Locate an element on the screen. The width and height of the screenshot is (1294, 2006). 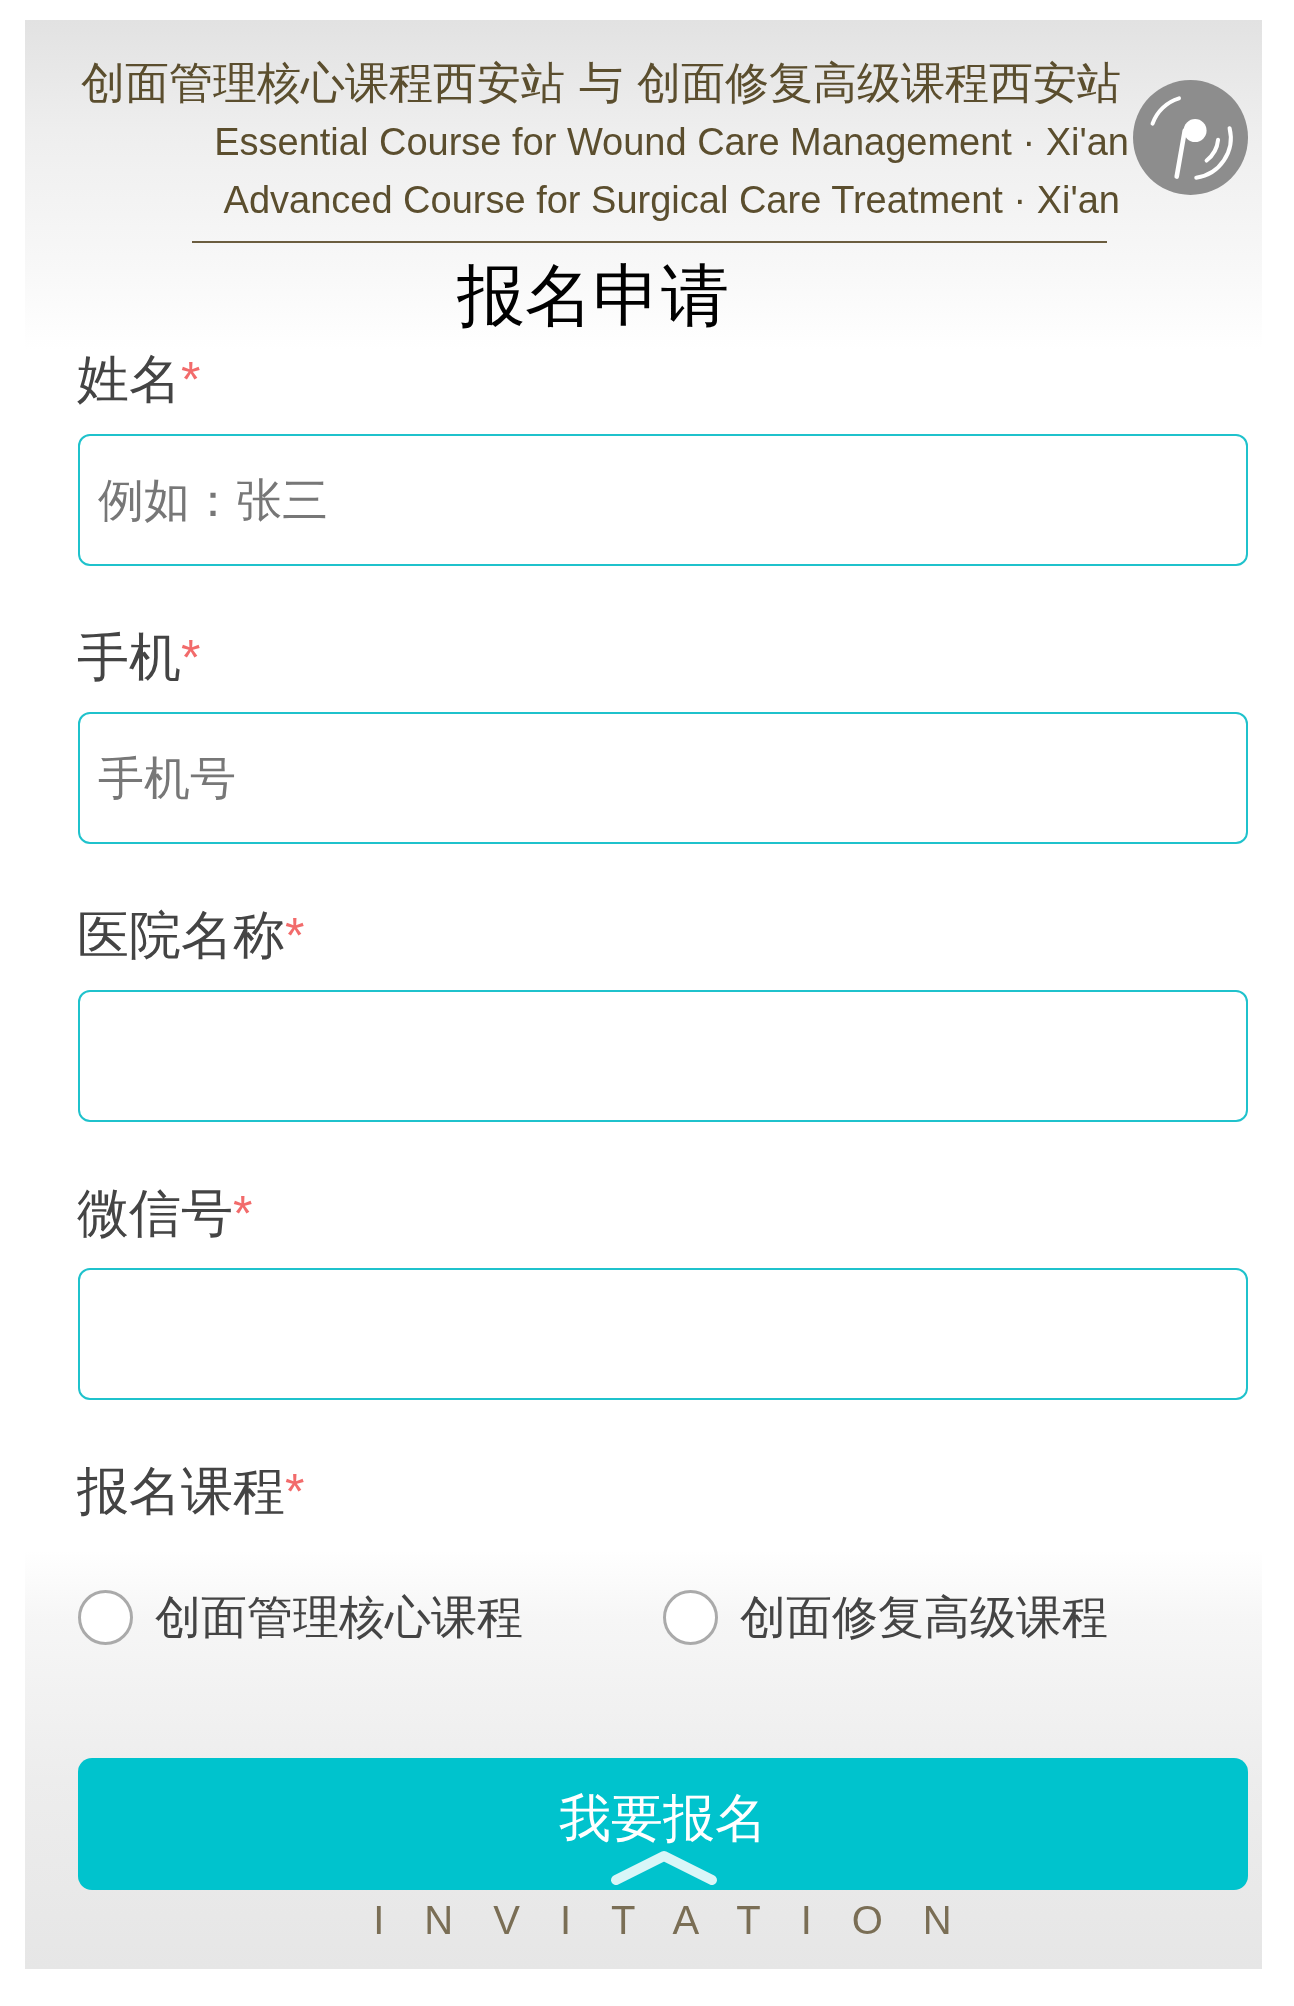
course-title: 创面管理核心课程西安站 与 创面修复高级课程西安站 is located at coordinates (601, 83).